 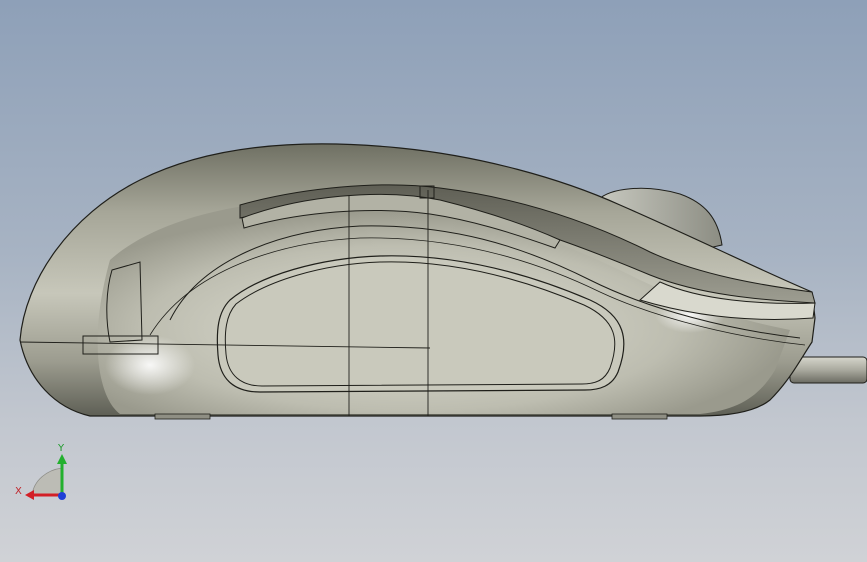 What do you see at coordinates (62, 496) in the screenshot?
I see `z-axis-dot-icon` at bounding box center [62, 496].